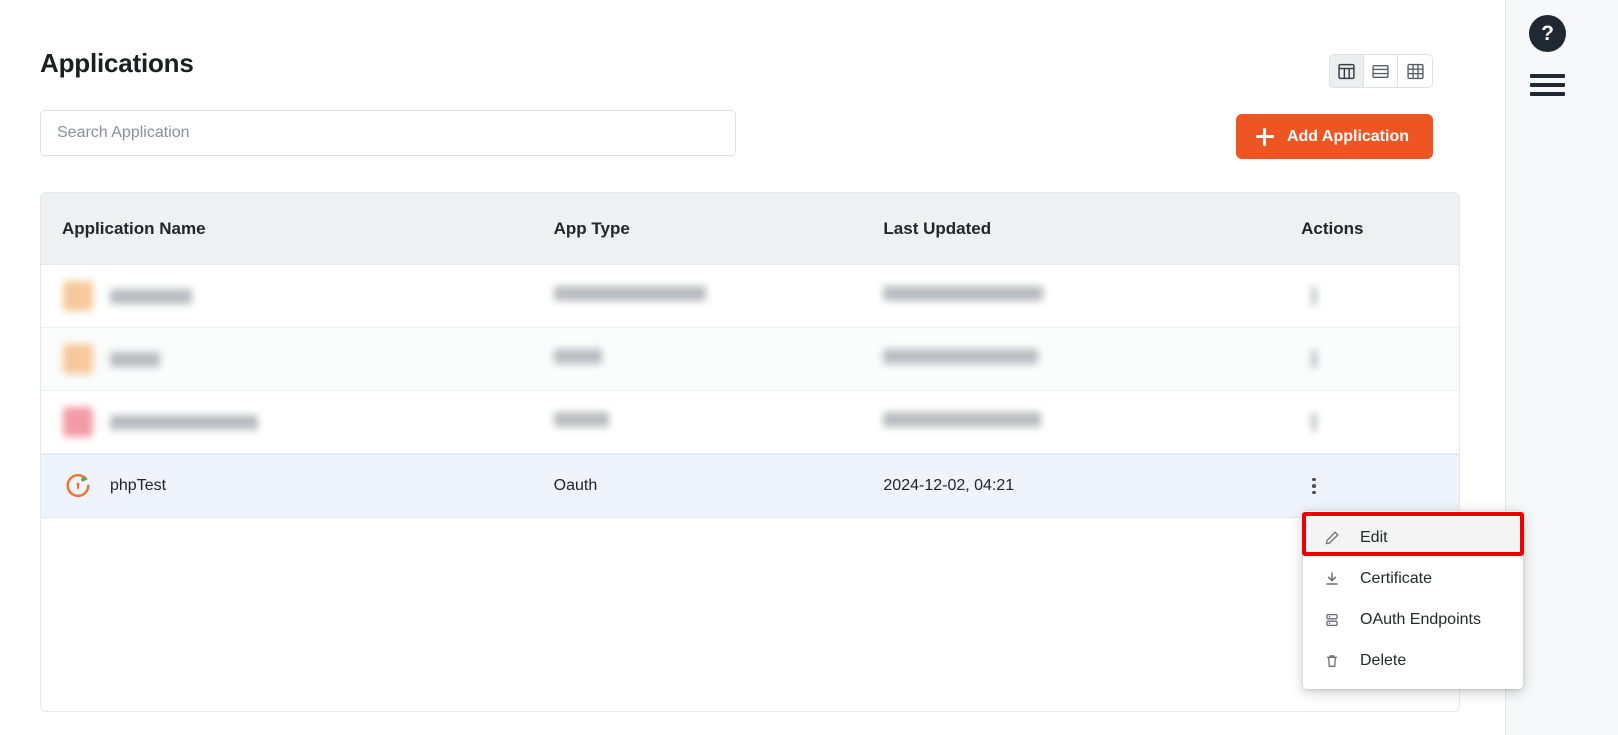 This screenshot has height=735, width=1618. I want to click on list-rows-icon, so click(1380, 71).